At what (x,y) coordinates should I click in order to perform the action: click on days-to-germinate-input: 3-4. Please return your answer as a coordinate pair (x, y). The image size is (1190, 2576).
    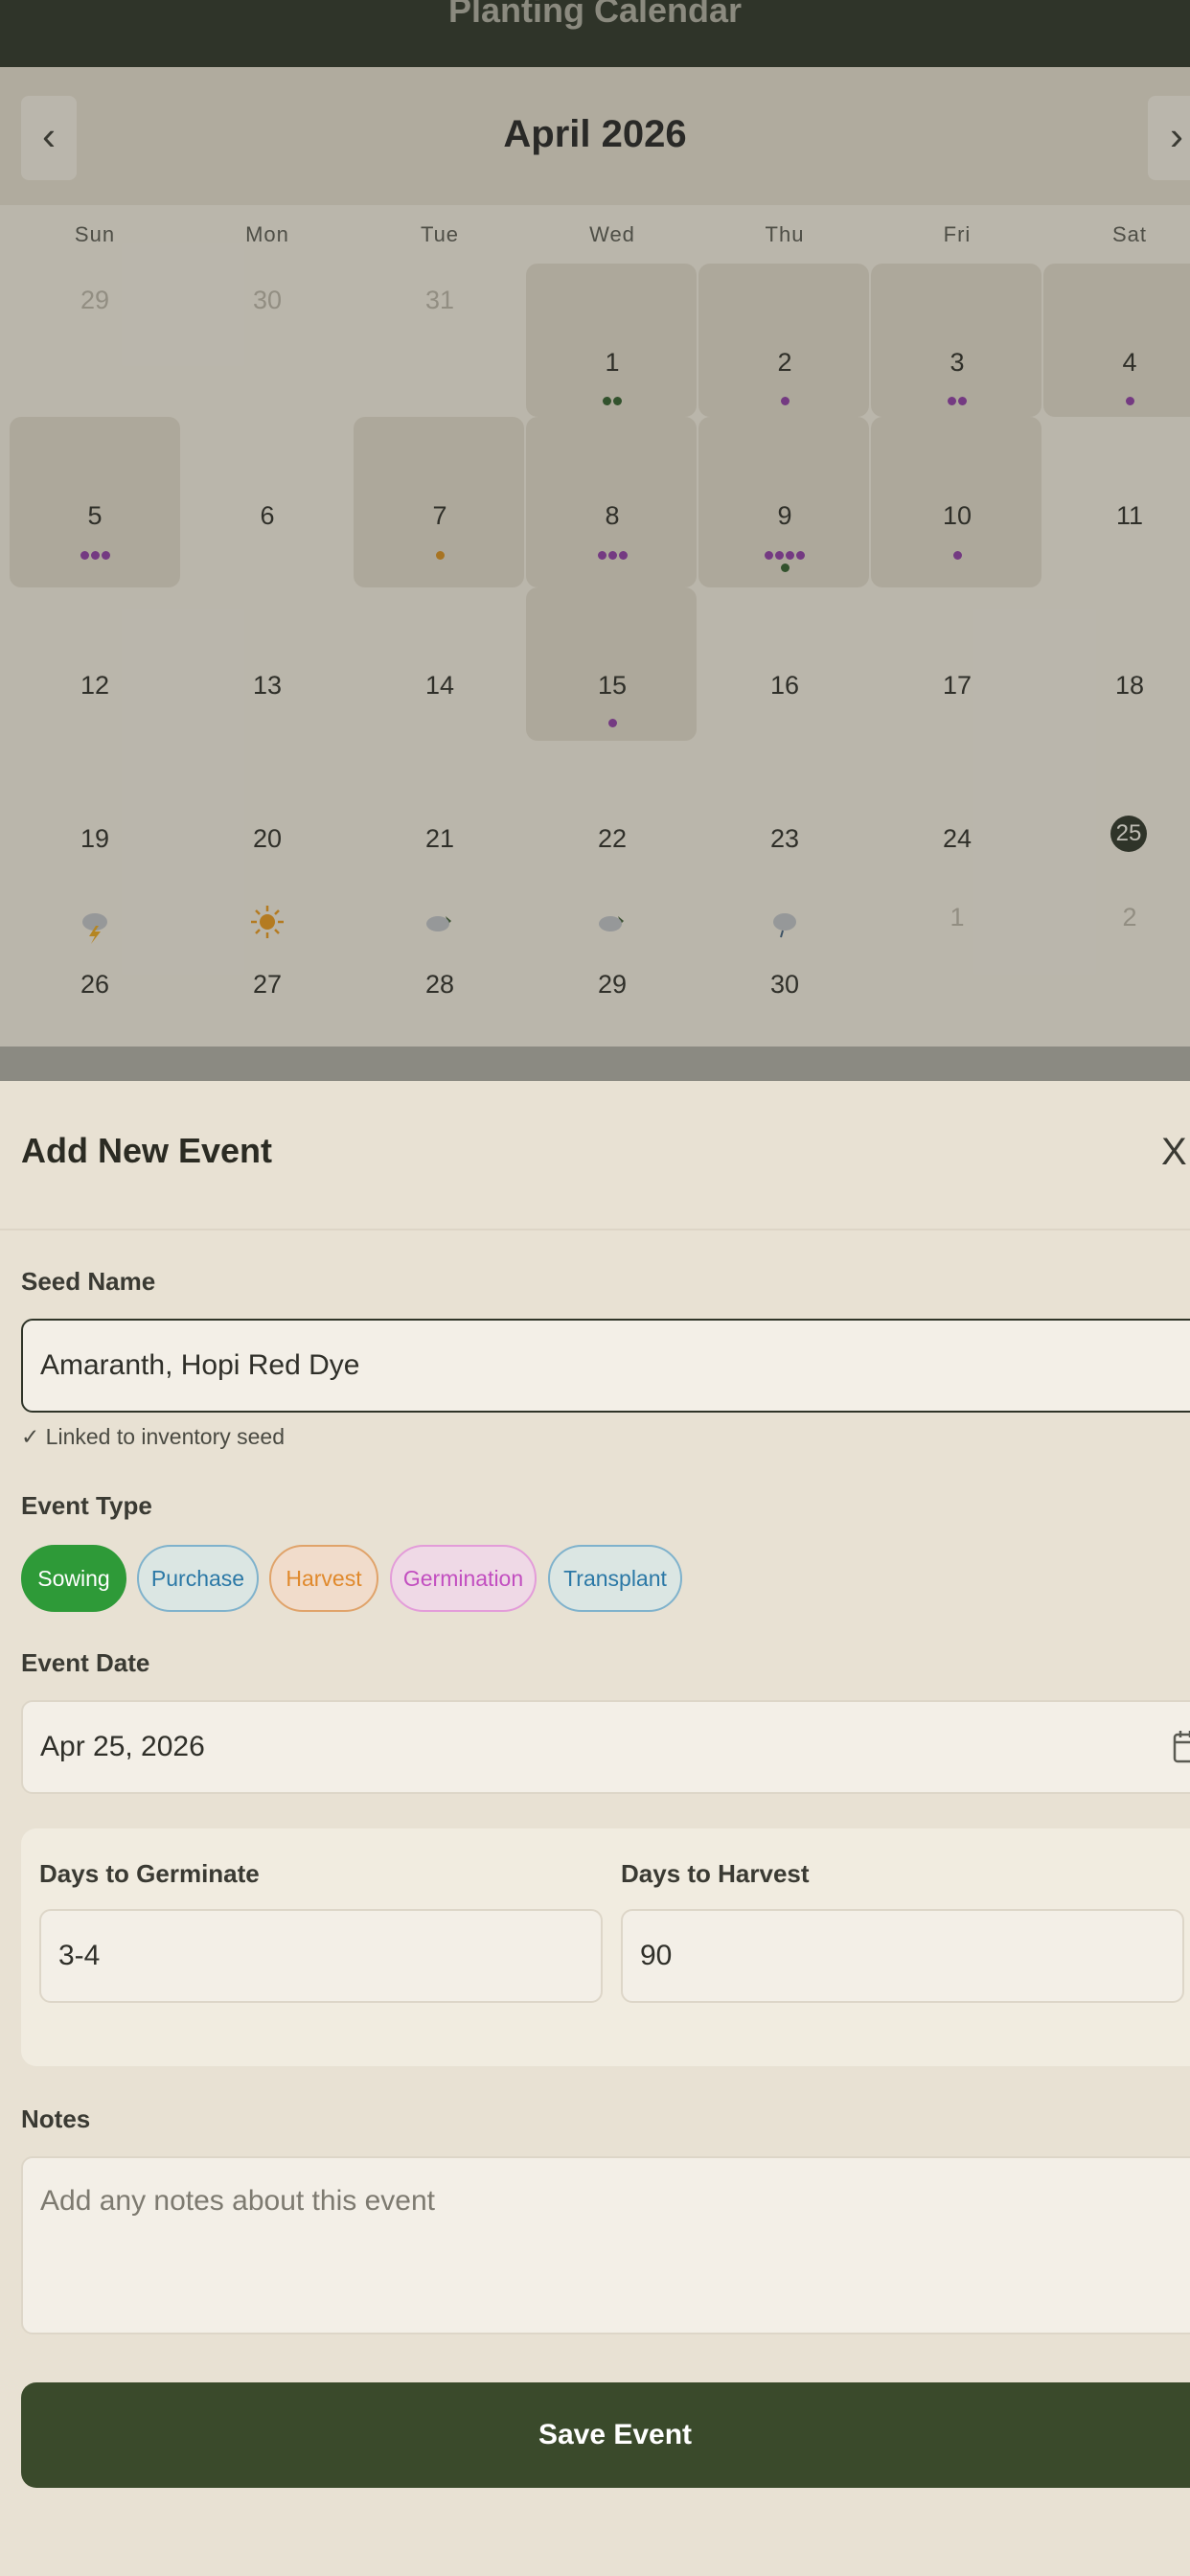
    Looking at the image, I should click on (321, 1956).